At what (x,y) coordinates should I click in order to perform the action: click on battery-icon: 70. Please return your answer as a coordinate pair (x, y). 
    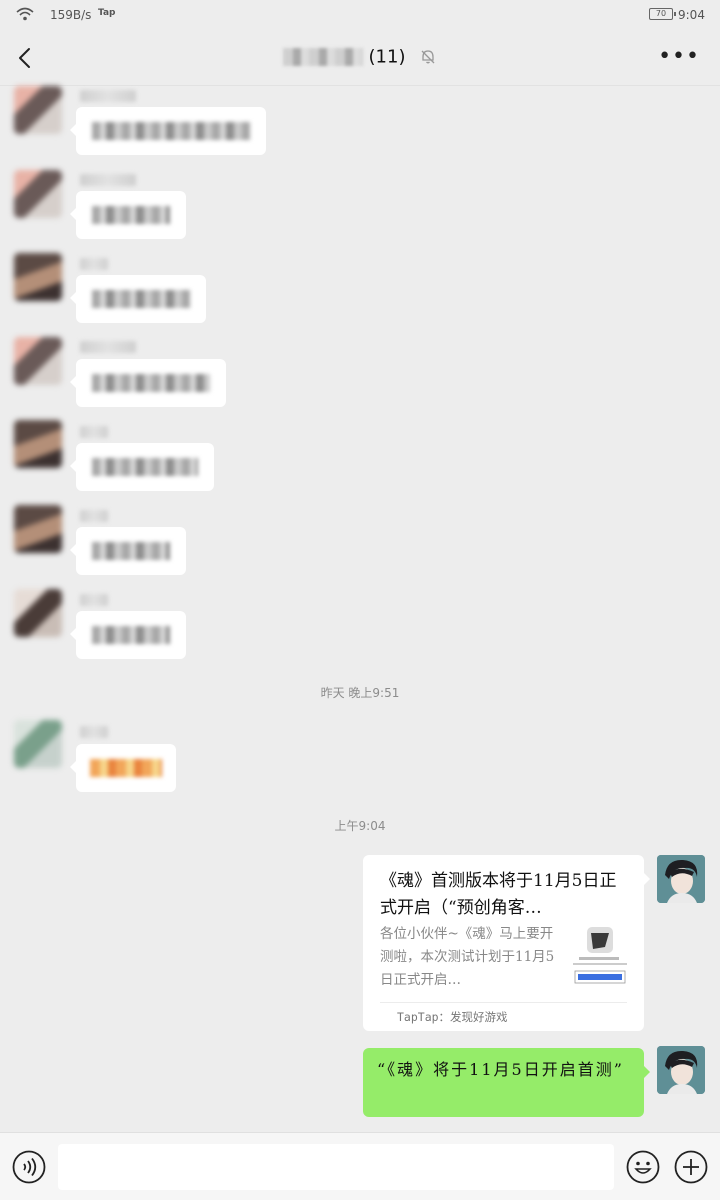
    Looking at the image, I should click on (662, 14).